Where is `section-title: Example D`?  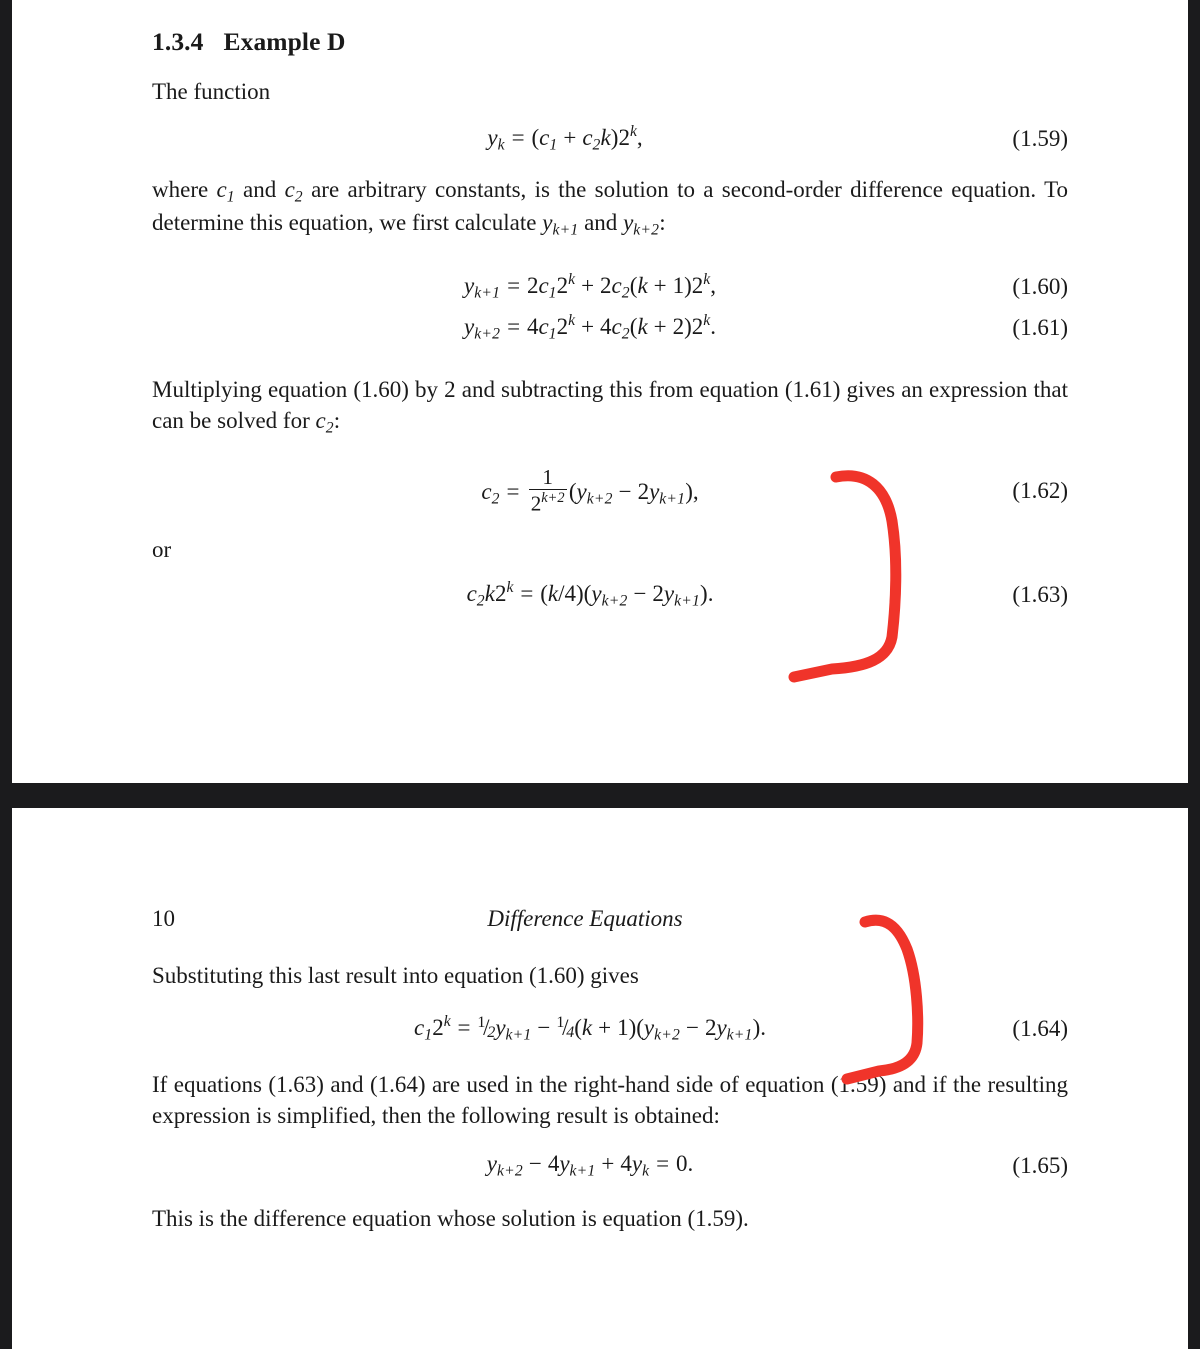
section-title: Example D is located at coordinates (284, 41).